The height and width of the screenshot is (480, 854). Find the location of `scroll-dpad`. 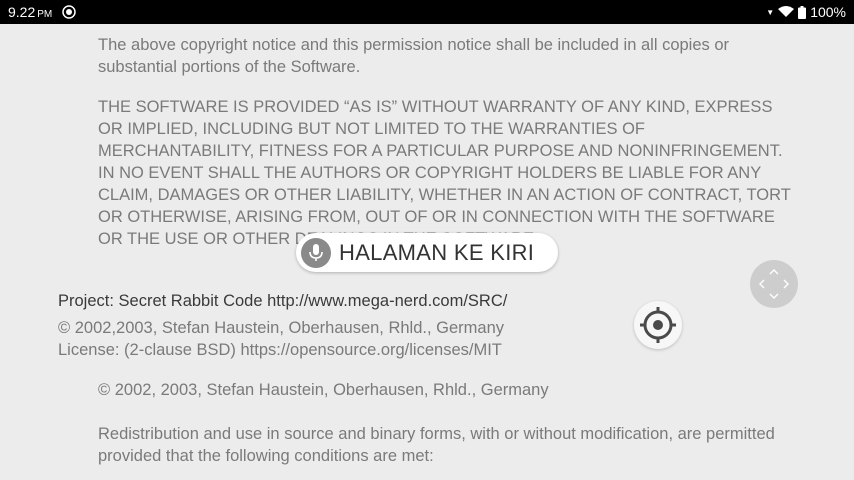

scroll-dpad is located at coordinates (774, 284).